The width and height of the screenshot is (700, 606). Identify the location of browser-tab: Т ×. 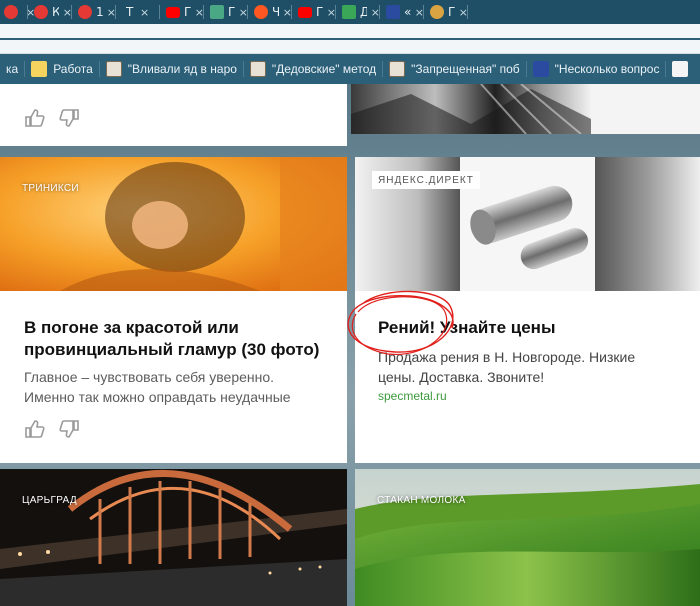
(138, 12).